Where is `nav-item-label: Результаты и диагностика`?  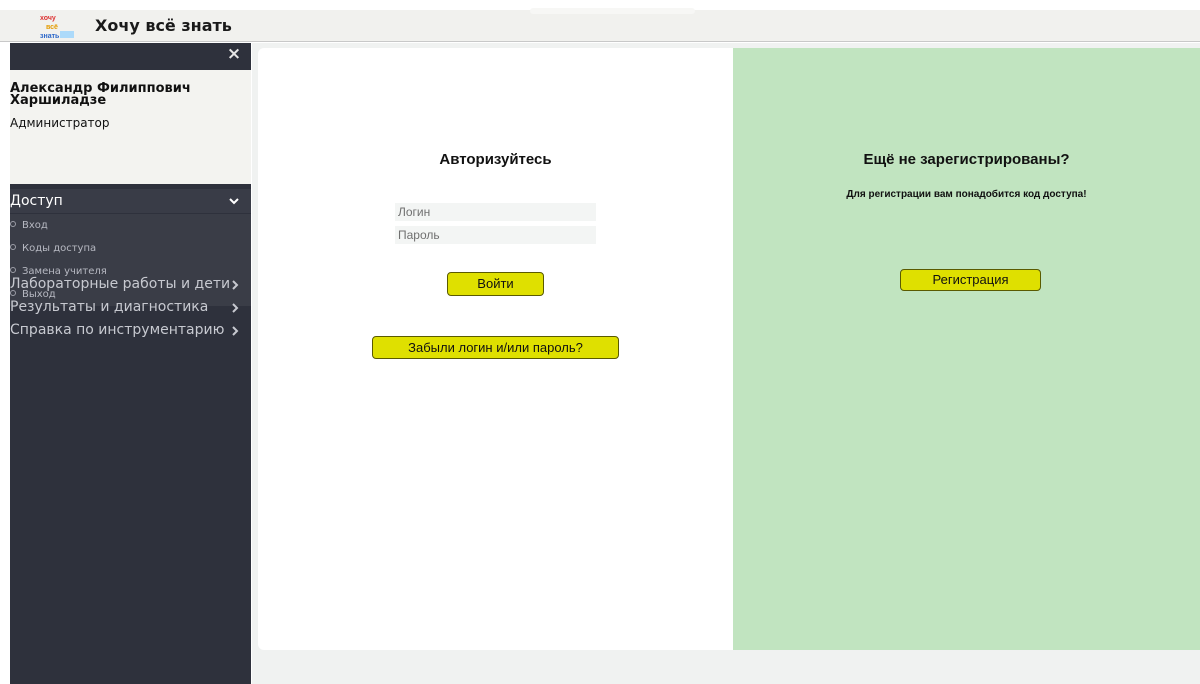 nav-item-label: Результаты и диагностика is located at coordinates (109, 307).